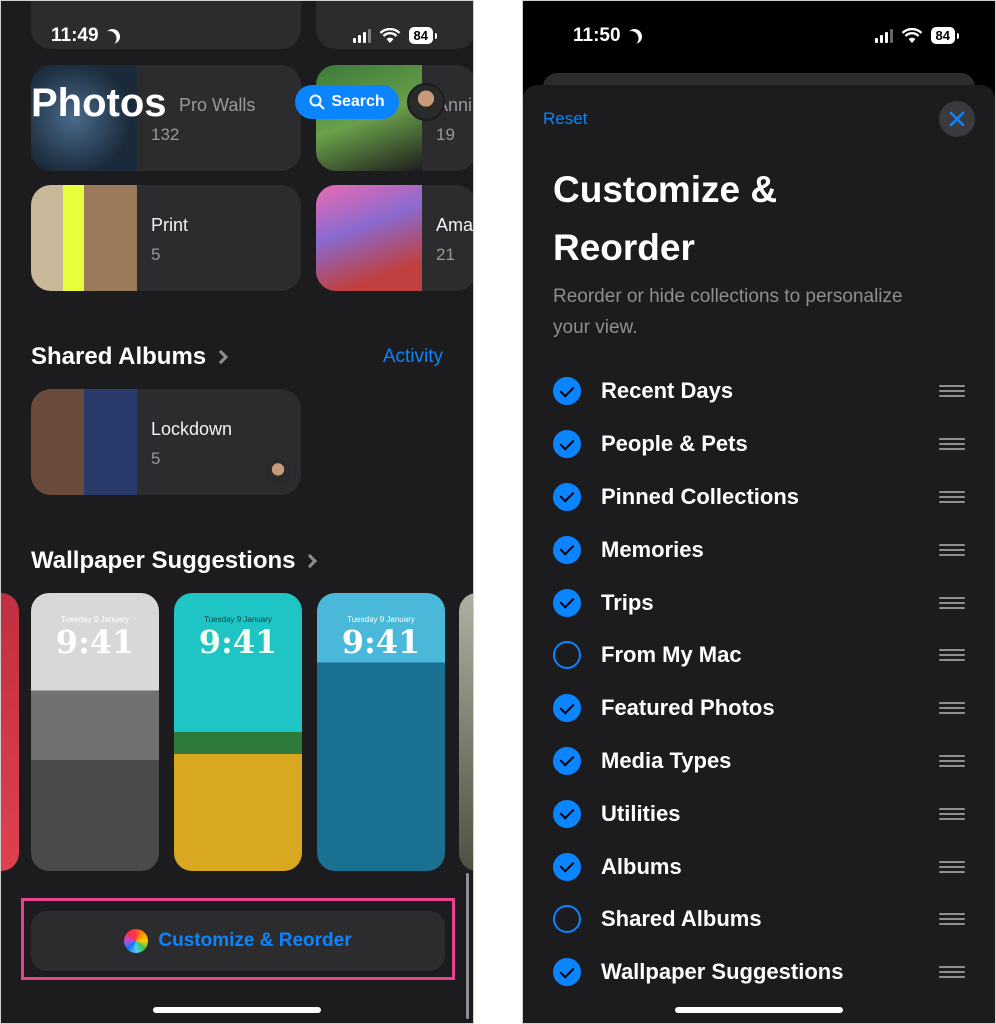 This screenshot has width=996, height=1024. I want to click on wallpaper-card-edge-left, so click(10, 732).